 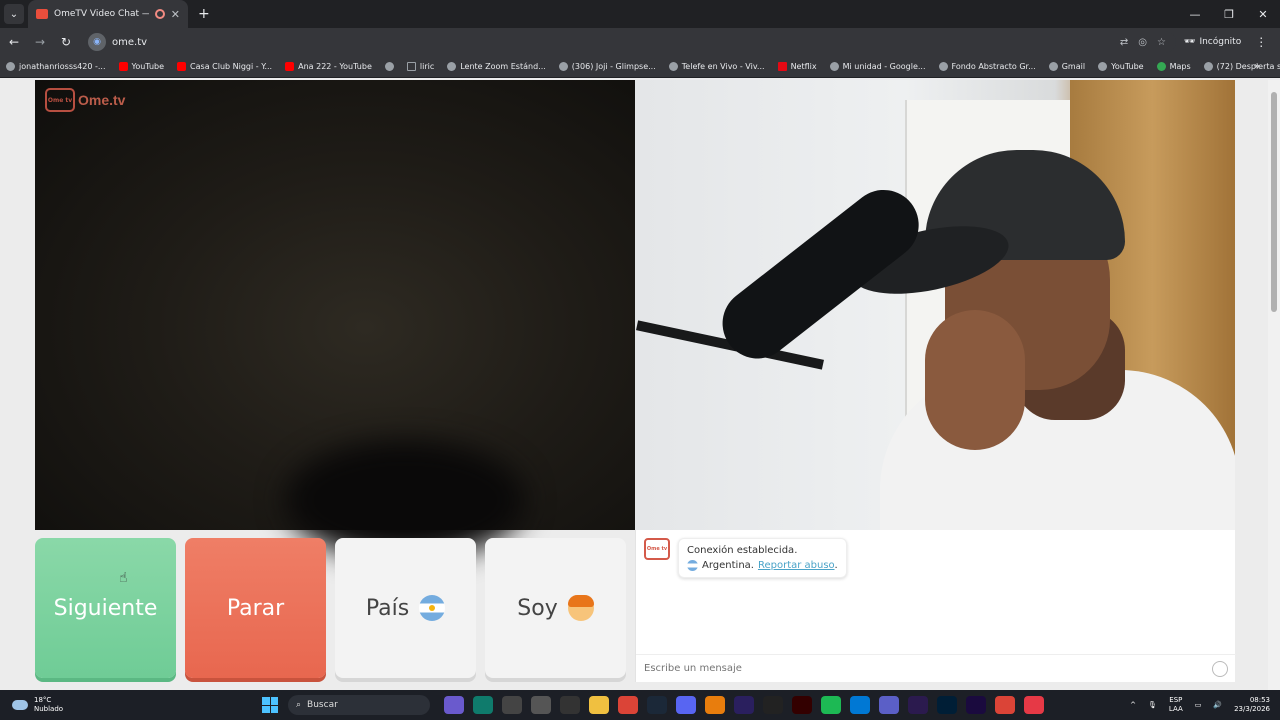 I want to click on page-scrollbar, so click(x=1274, y=385).